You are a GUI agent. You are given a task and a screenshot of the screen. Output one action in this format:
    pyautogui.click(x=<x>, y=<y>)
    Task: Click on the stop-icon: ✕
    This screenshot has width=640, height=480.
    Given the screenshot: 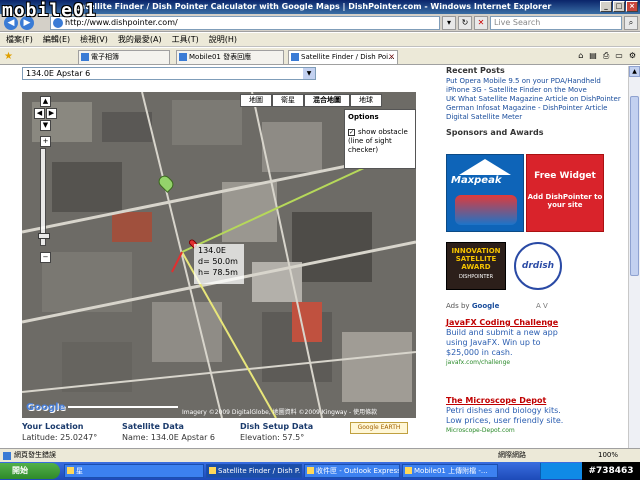 What is the action you would take?
    pyautogui.click(x=481, y=23)
    